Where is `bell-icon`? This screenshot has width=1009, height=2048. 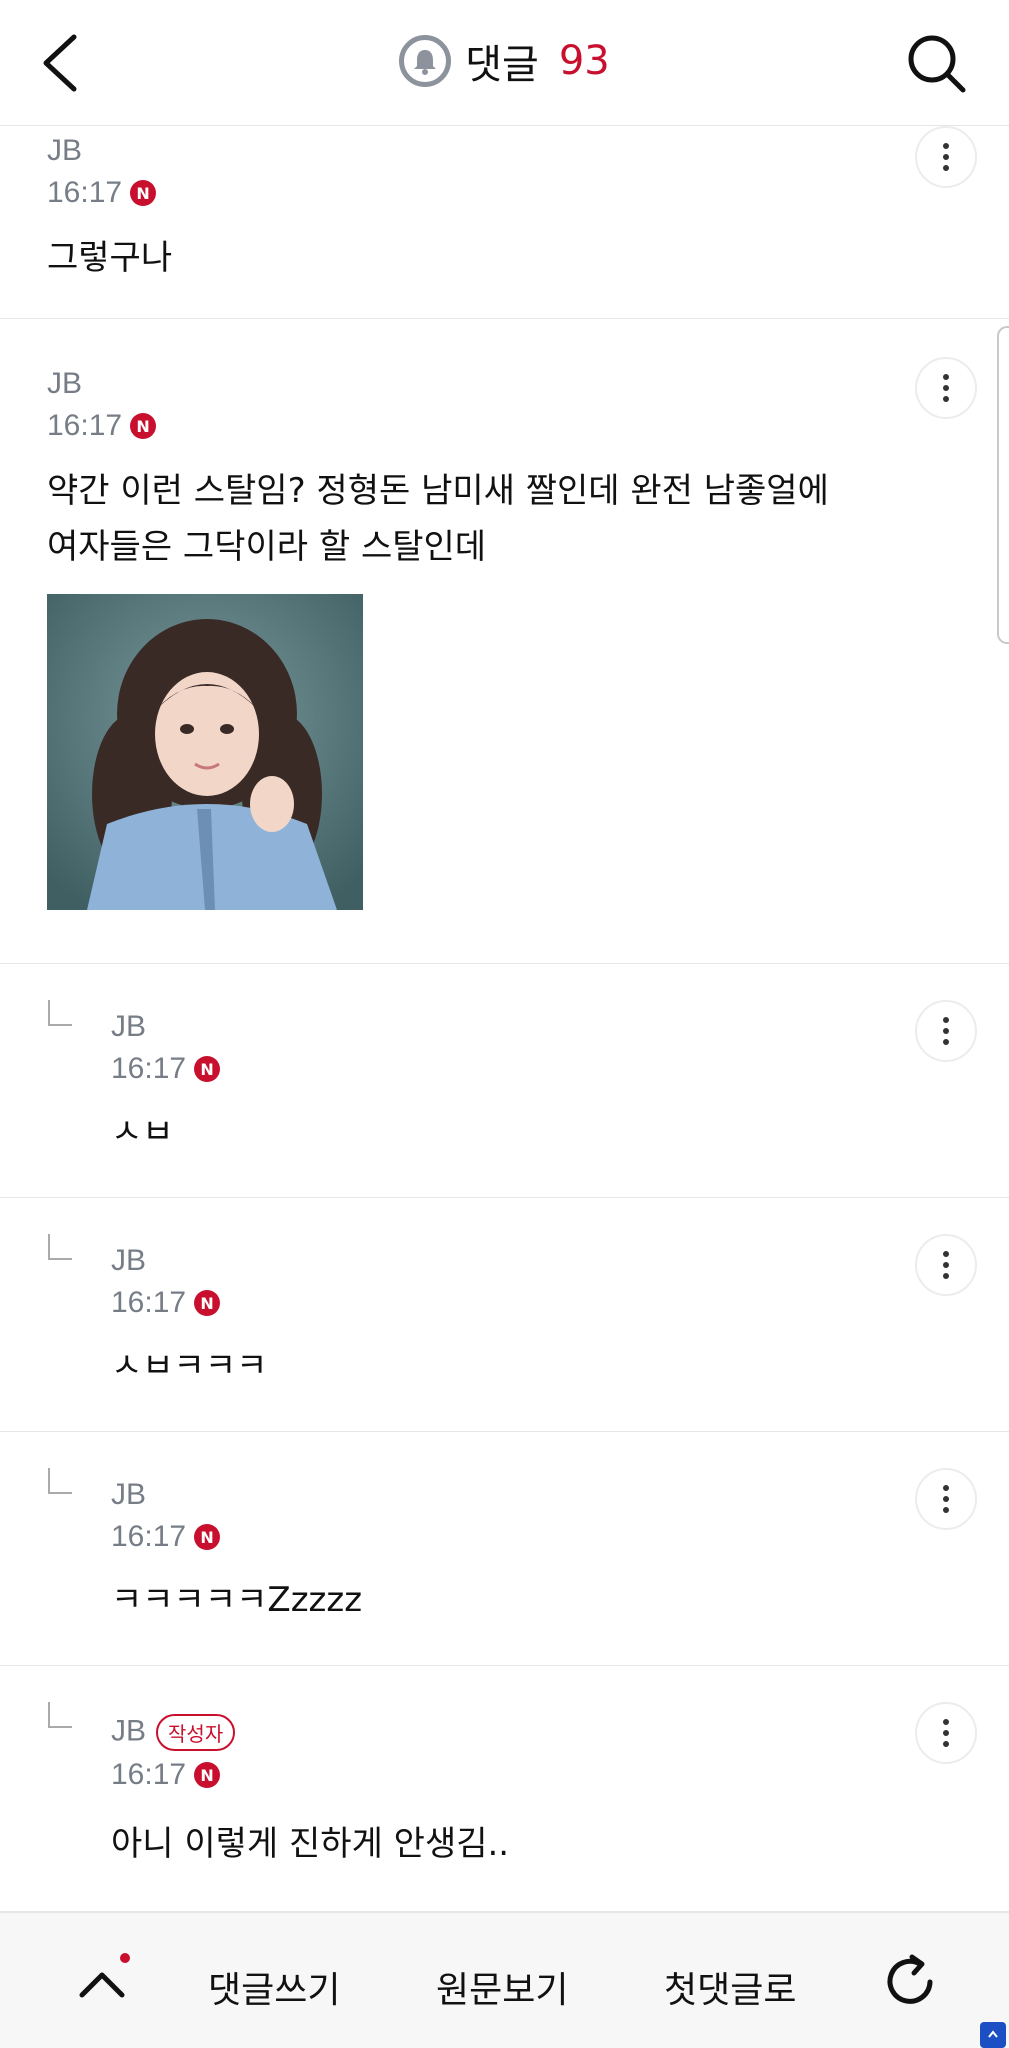
bell-icon is located at coordinates (425, 61).